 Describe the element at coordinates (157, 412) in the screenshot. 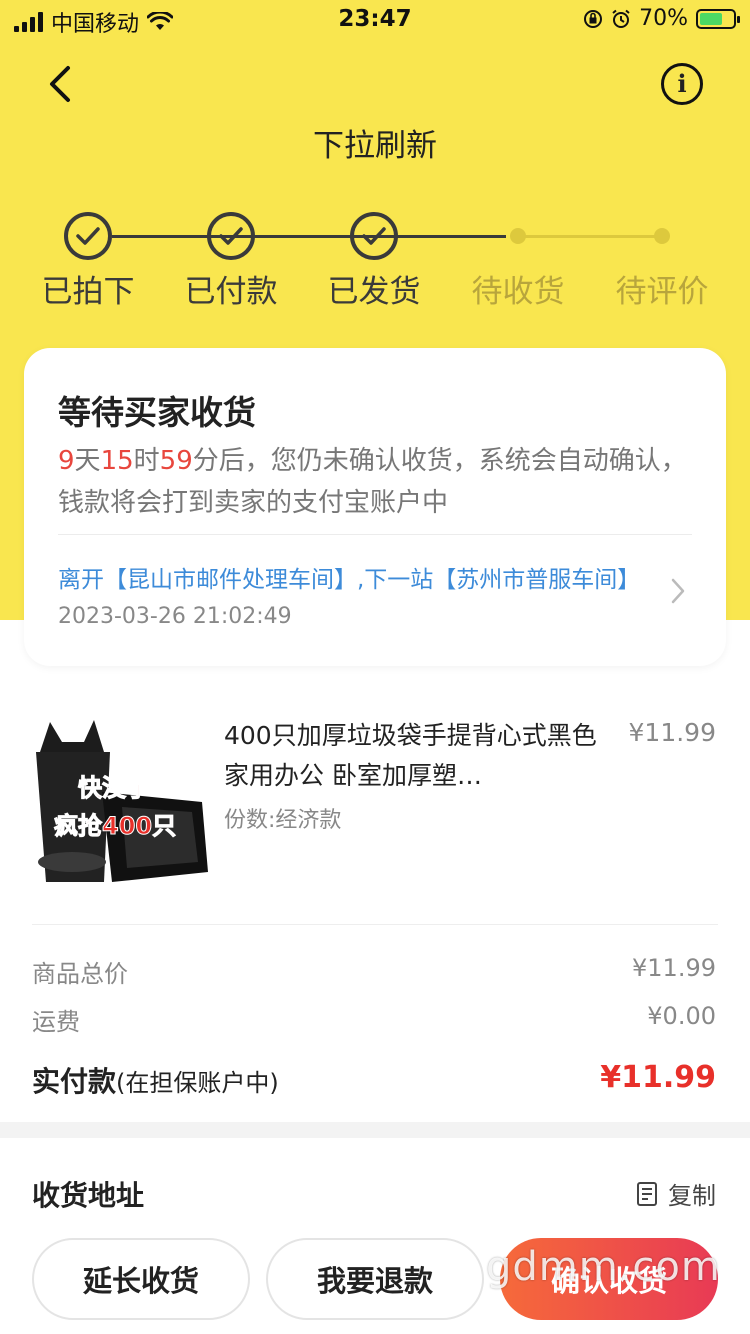

I see `order-status-title: 等待买家收货` at that location.